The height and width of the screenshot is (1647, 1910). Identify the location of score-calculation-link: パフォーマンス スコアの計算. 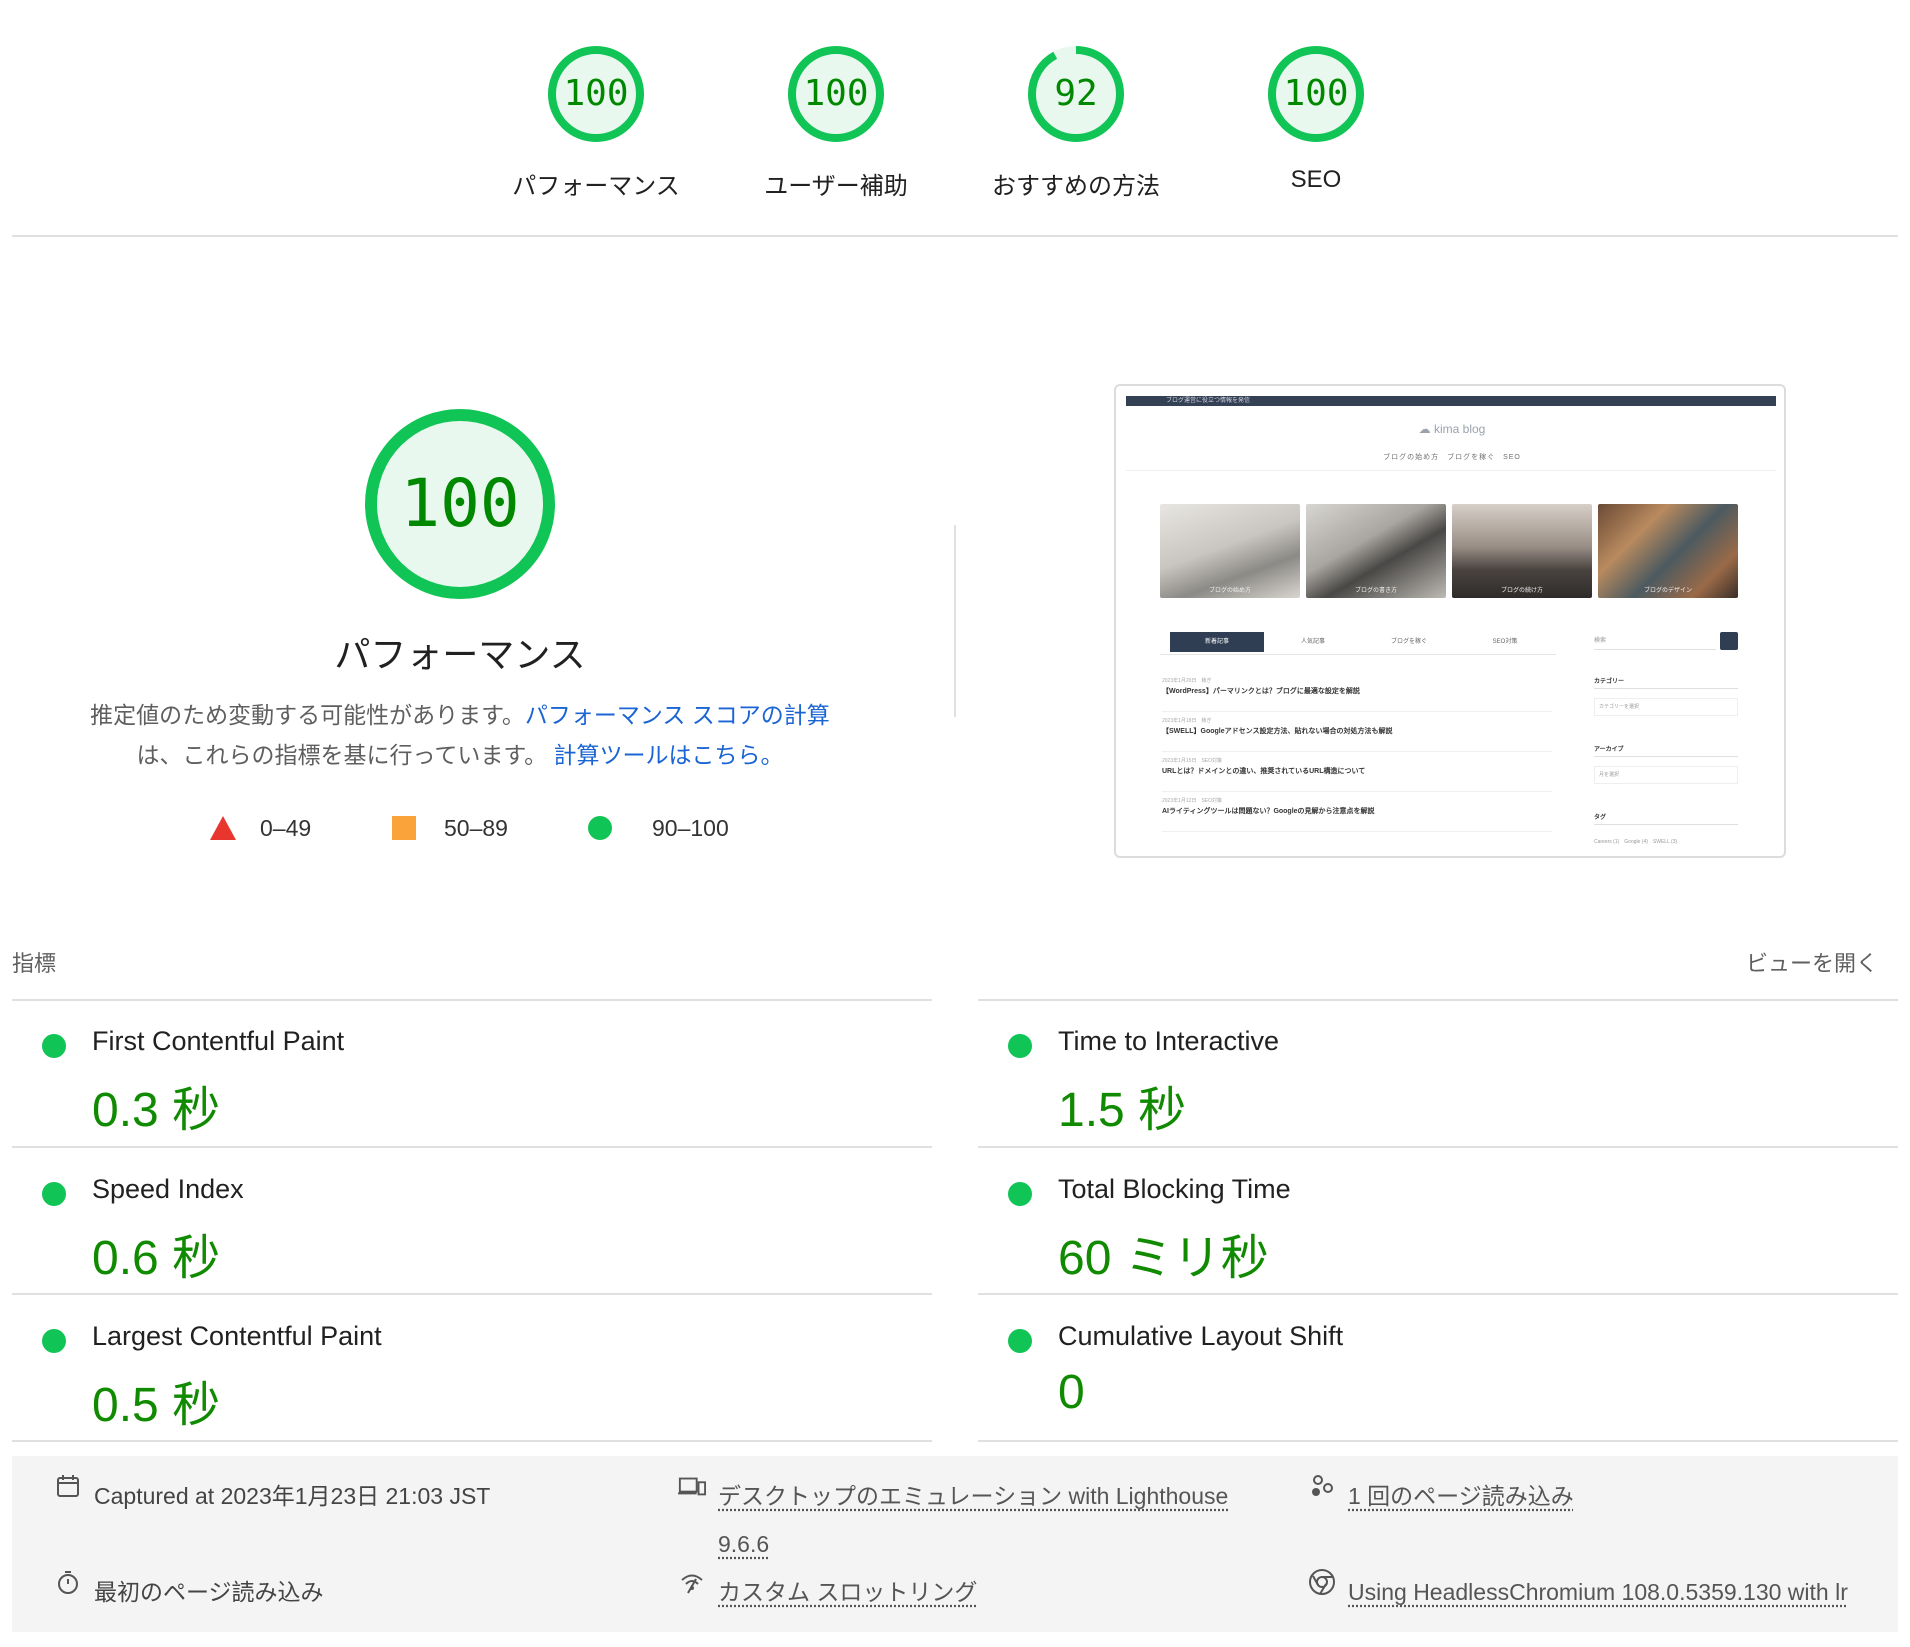
(677, 715).